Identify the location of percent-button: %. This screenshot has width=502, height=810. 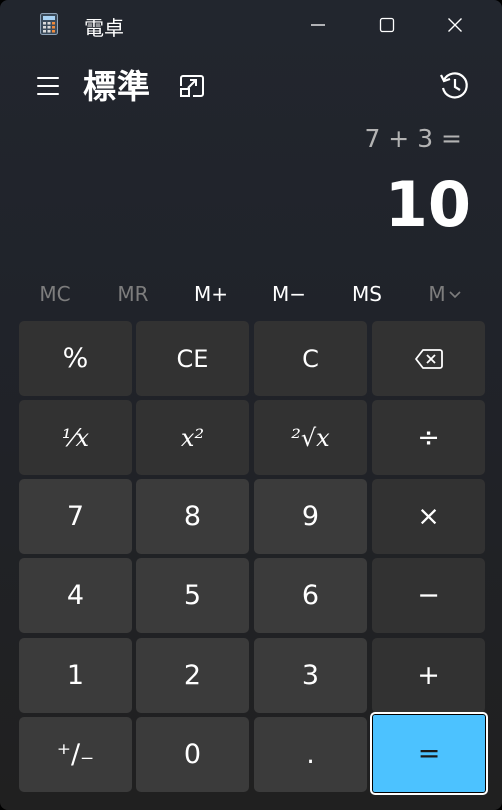
(75, 358).